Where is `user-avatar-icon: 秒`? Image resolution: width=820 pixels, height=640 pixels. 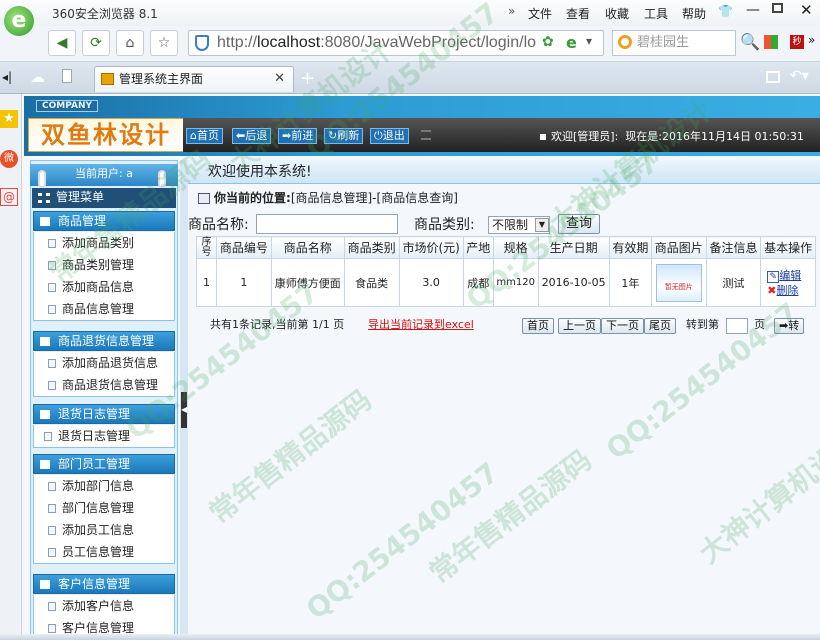
user-avatar-icon: 秒 is located at coordinates (797, 42).